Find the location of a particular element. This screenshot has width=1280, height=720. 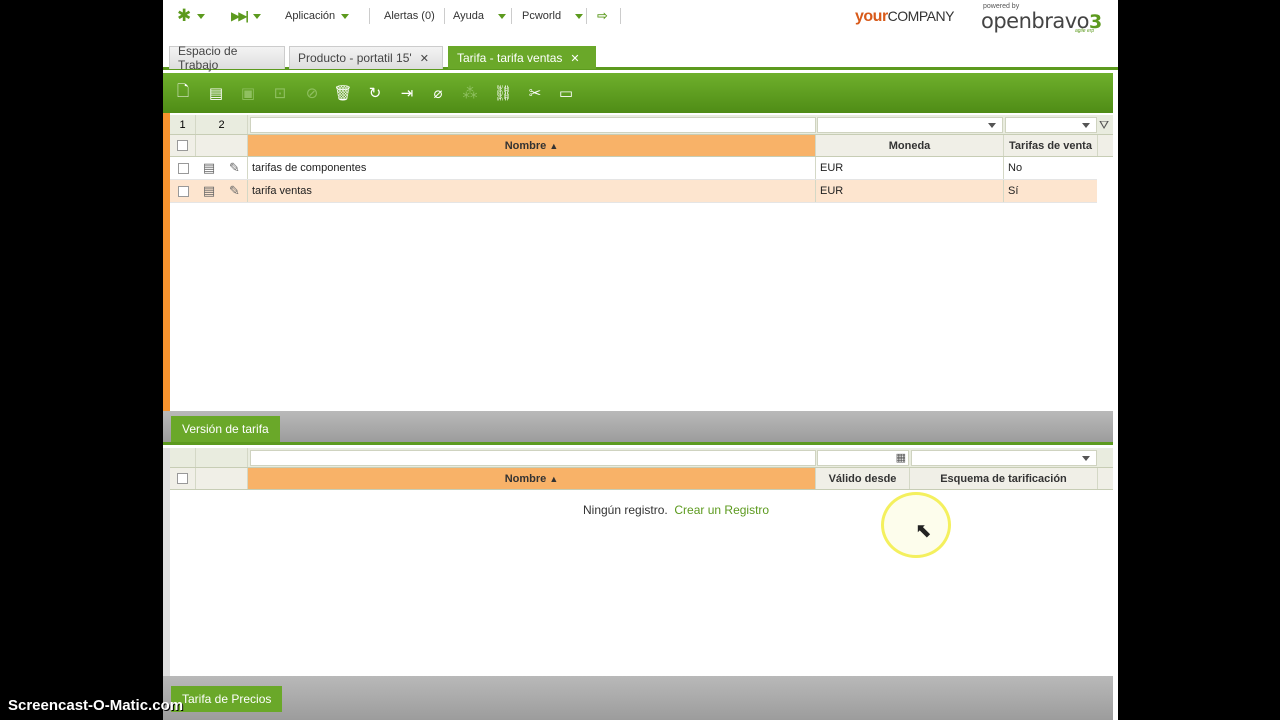

logout-button: ⇨ is located at coordinates (602, 16).